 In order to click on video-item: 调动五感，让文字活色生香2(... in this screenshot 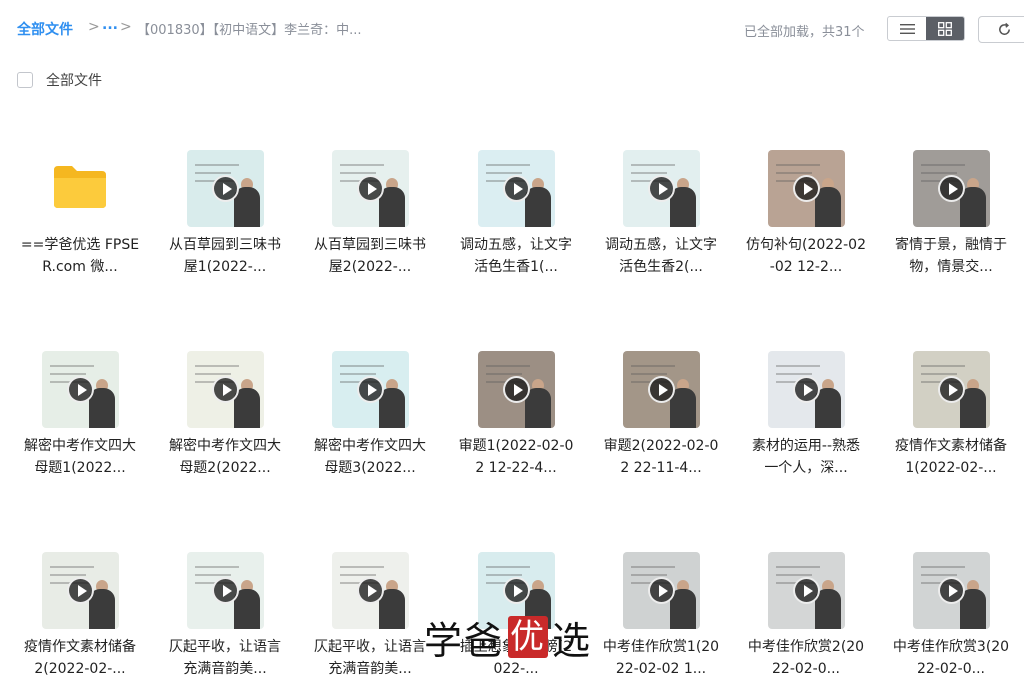, I will do `click(661, 220)`.